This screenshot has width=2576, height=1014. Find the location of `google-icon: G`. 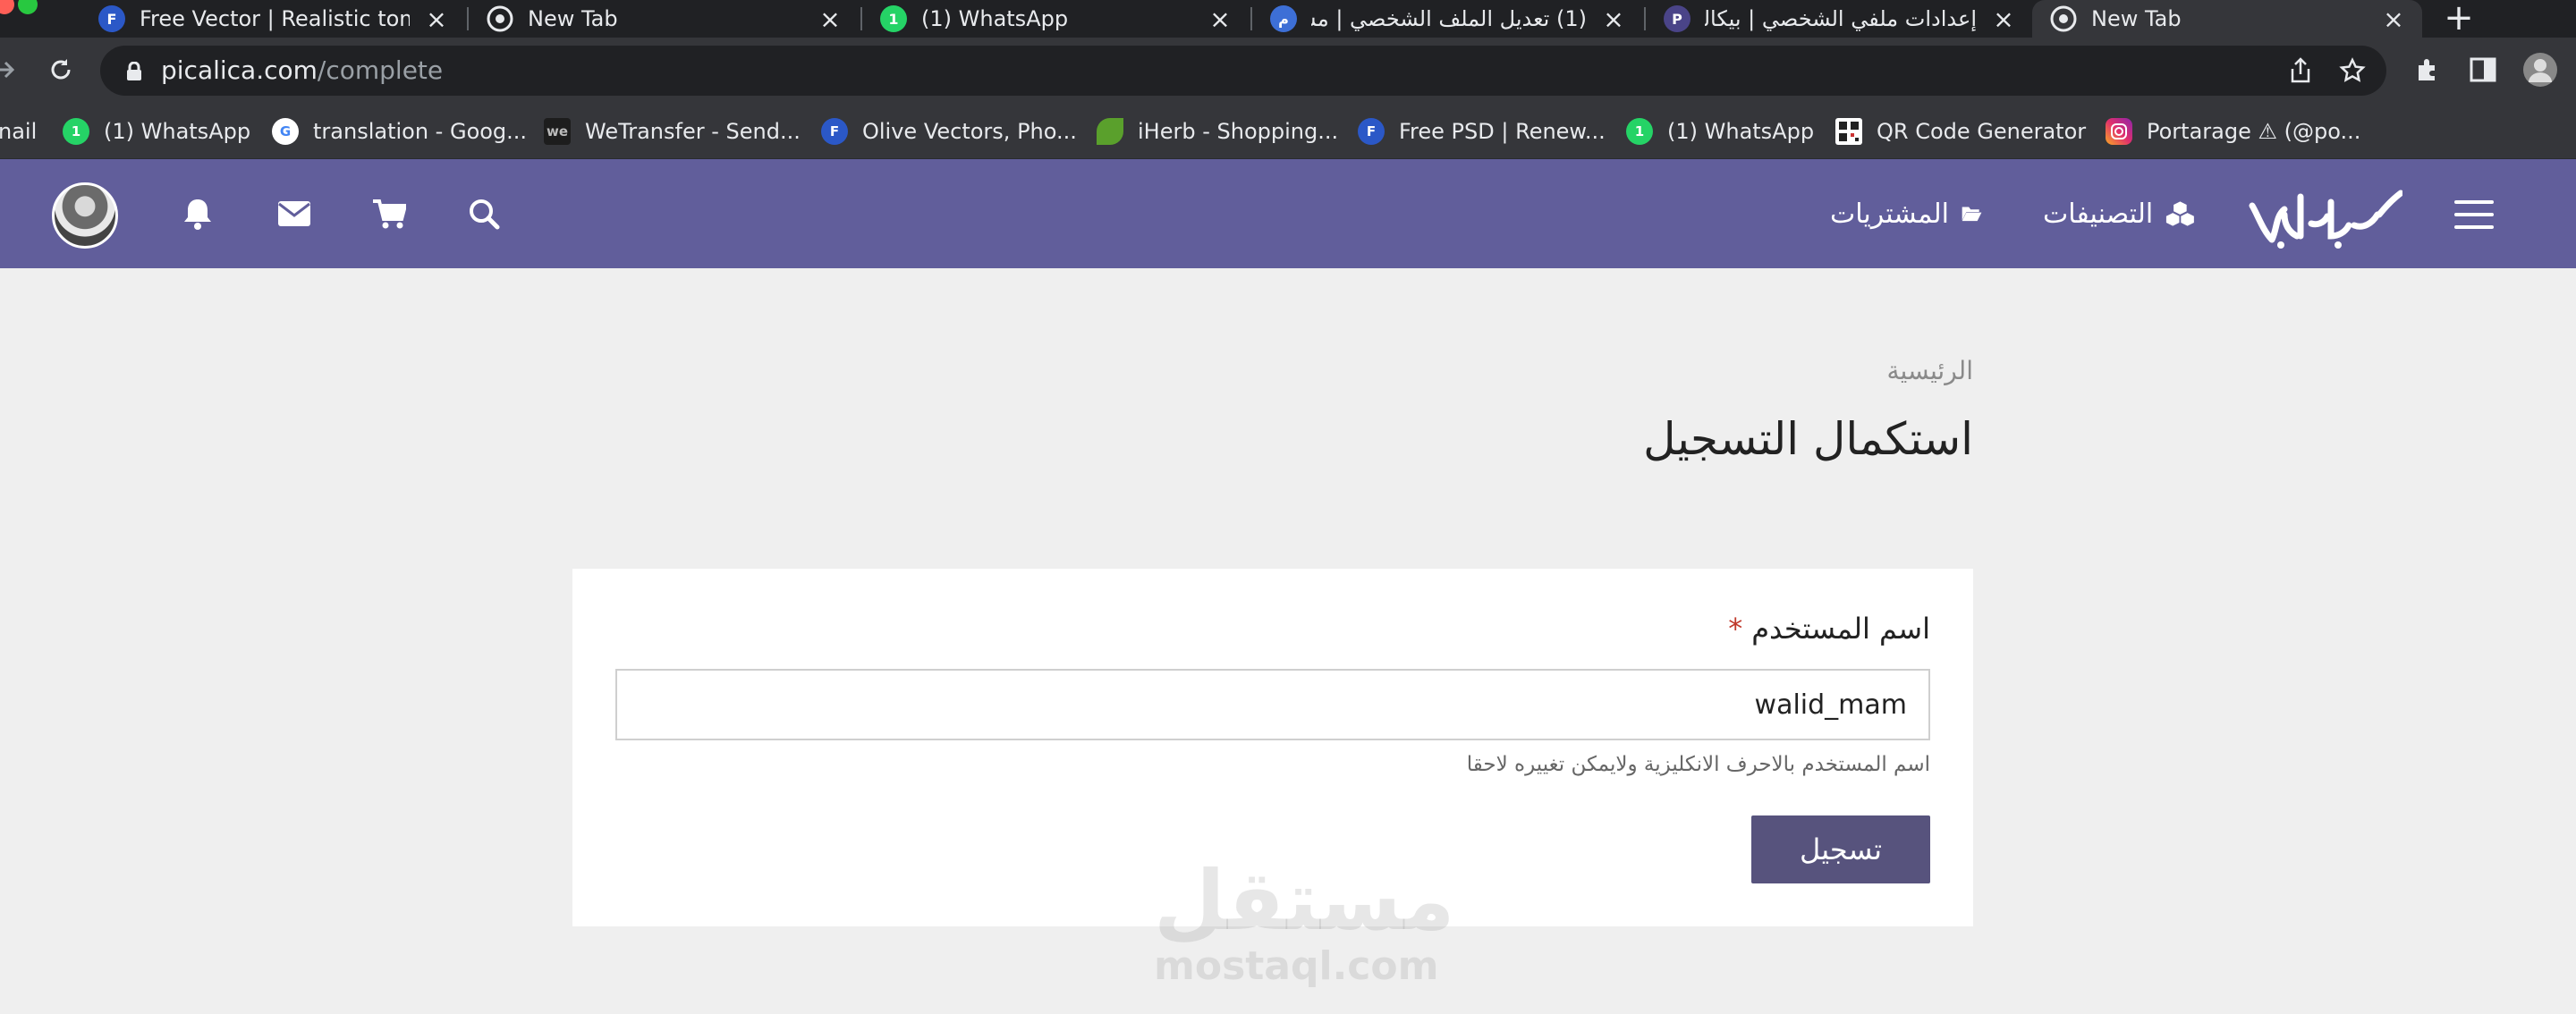

google-icon: G is located at coordinates (285, 131).